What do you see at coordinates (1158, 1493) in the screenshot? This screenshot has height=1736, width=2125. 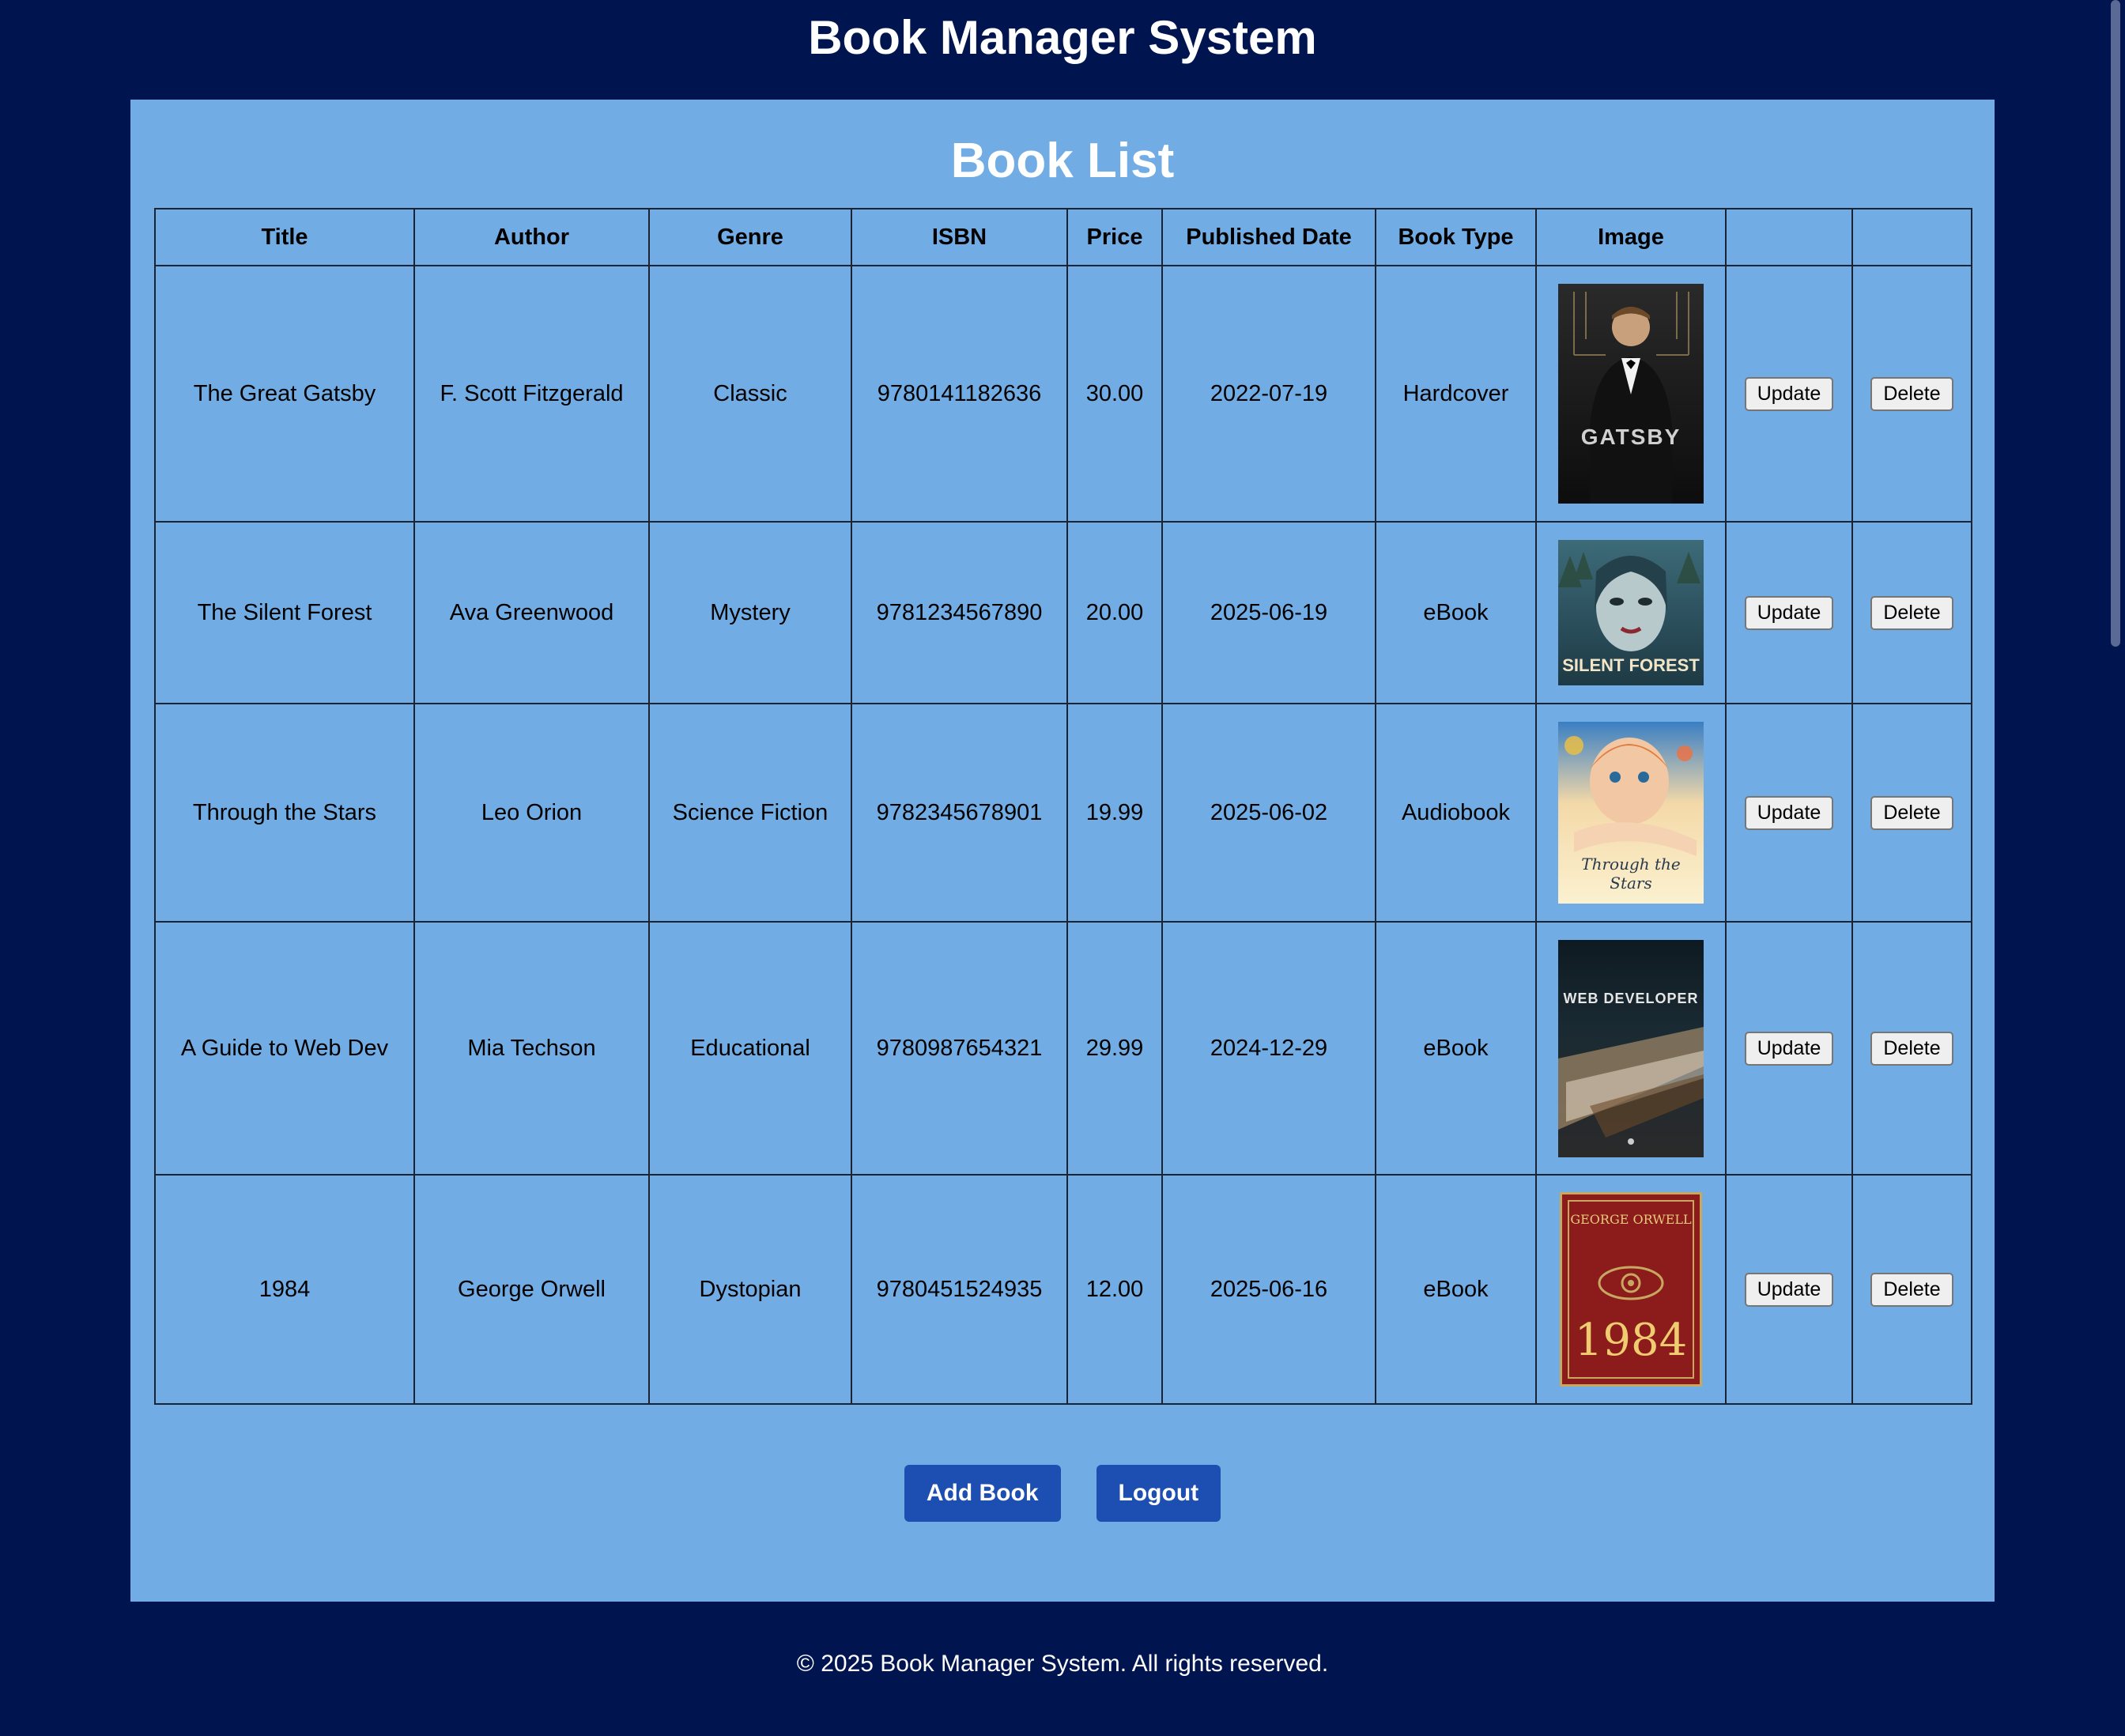 I see `logout-button: Logout` at bounding box center [1158, 1493].